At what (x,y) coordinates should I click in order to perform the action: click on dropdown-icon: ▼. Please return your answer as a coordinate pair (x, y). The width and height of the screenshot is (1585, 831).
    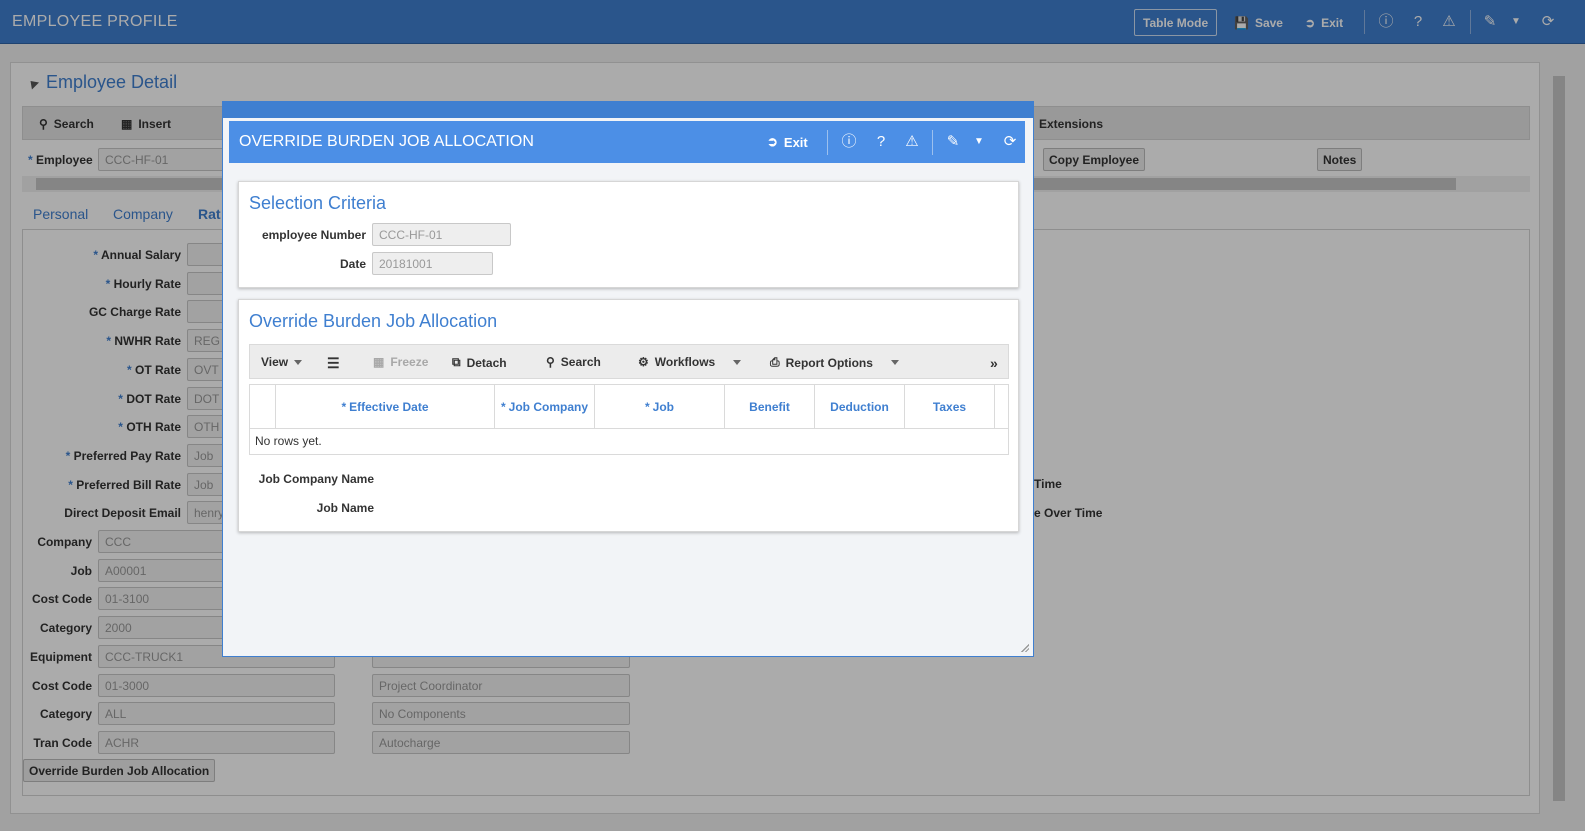
    Looking at the image, I should click on (979, 142).